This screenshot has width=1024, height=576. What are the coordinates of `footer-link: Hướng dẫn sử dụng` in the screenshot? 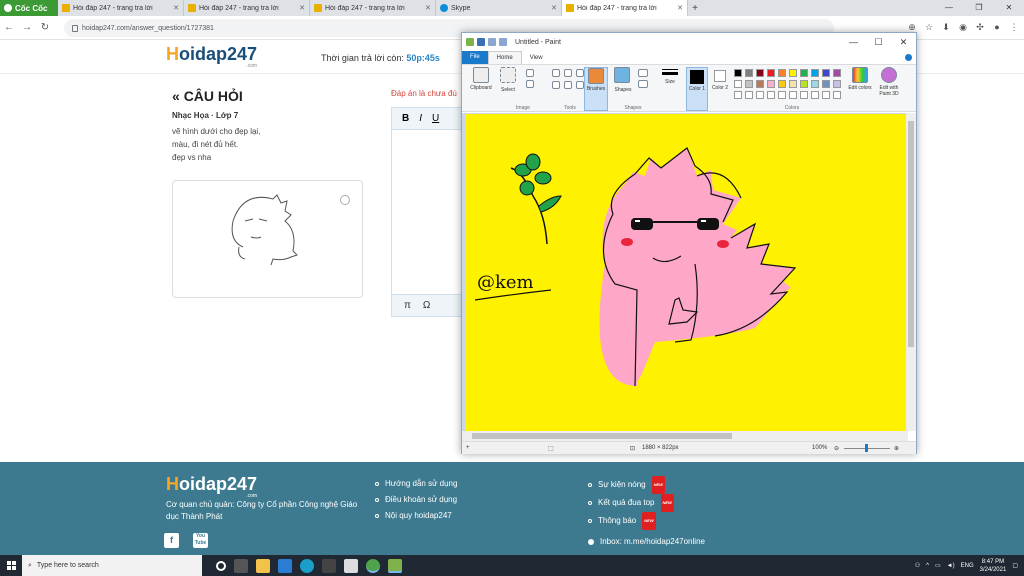 It's located at (416, 484).